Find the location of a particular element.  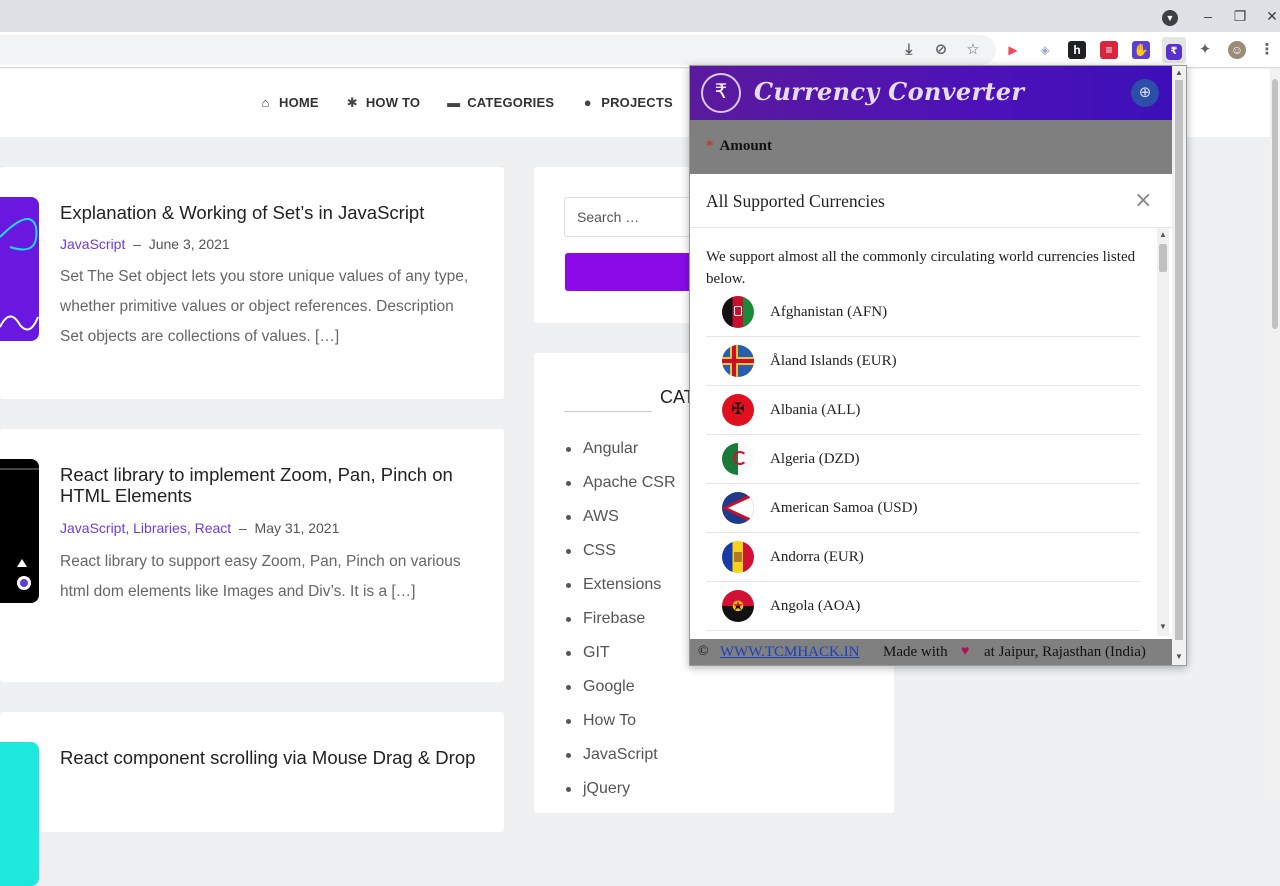

currency-row: Afghanistan (AFN) is located at coordinates (923, 312).